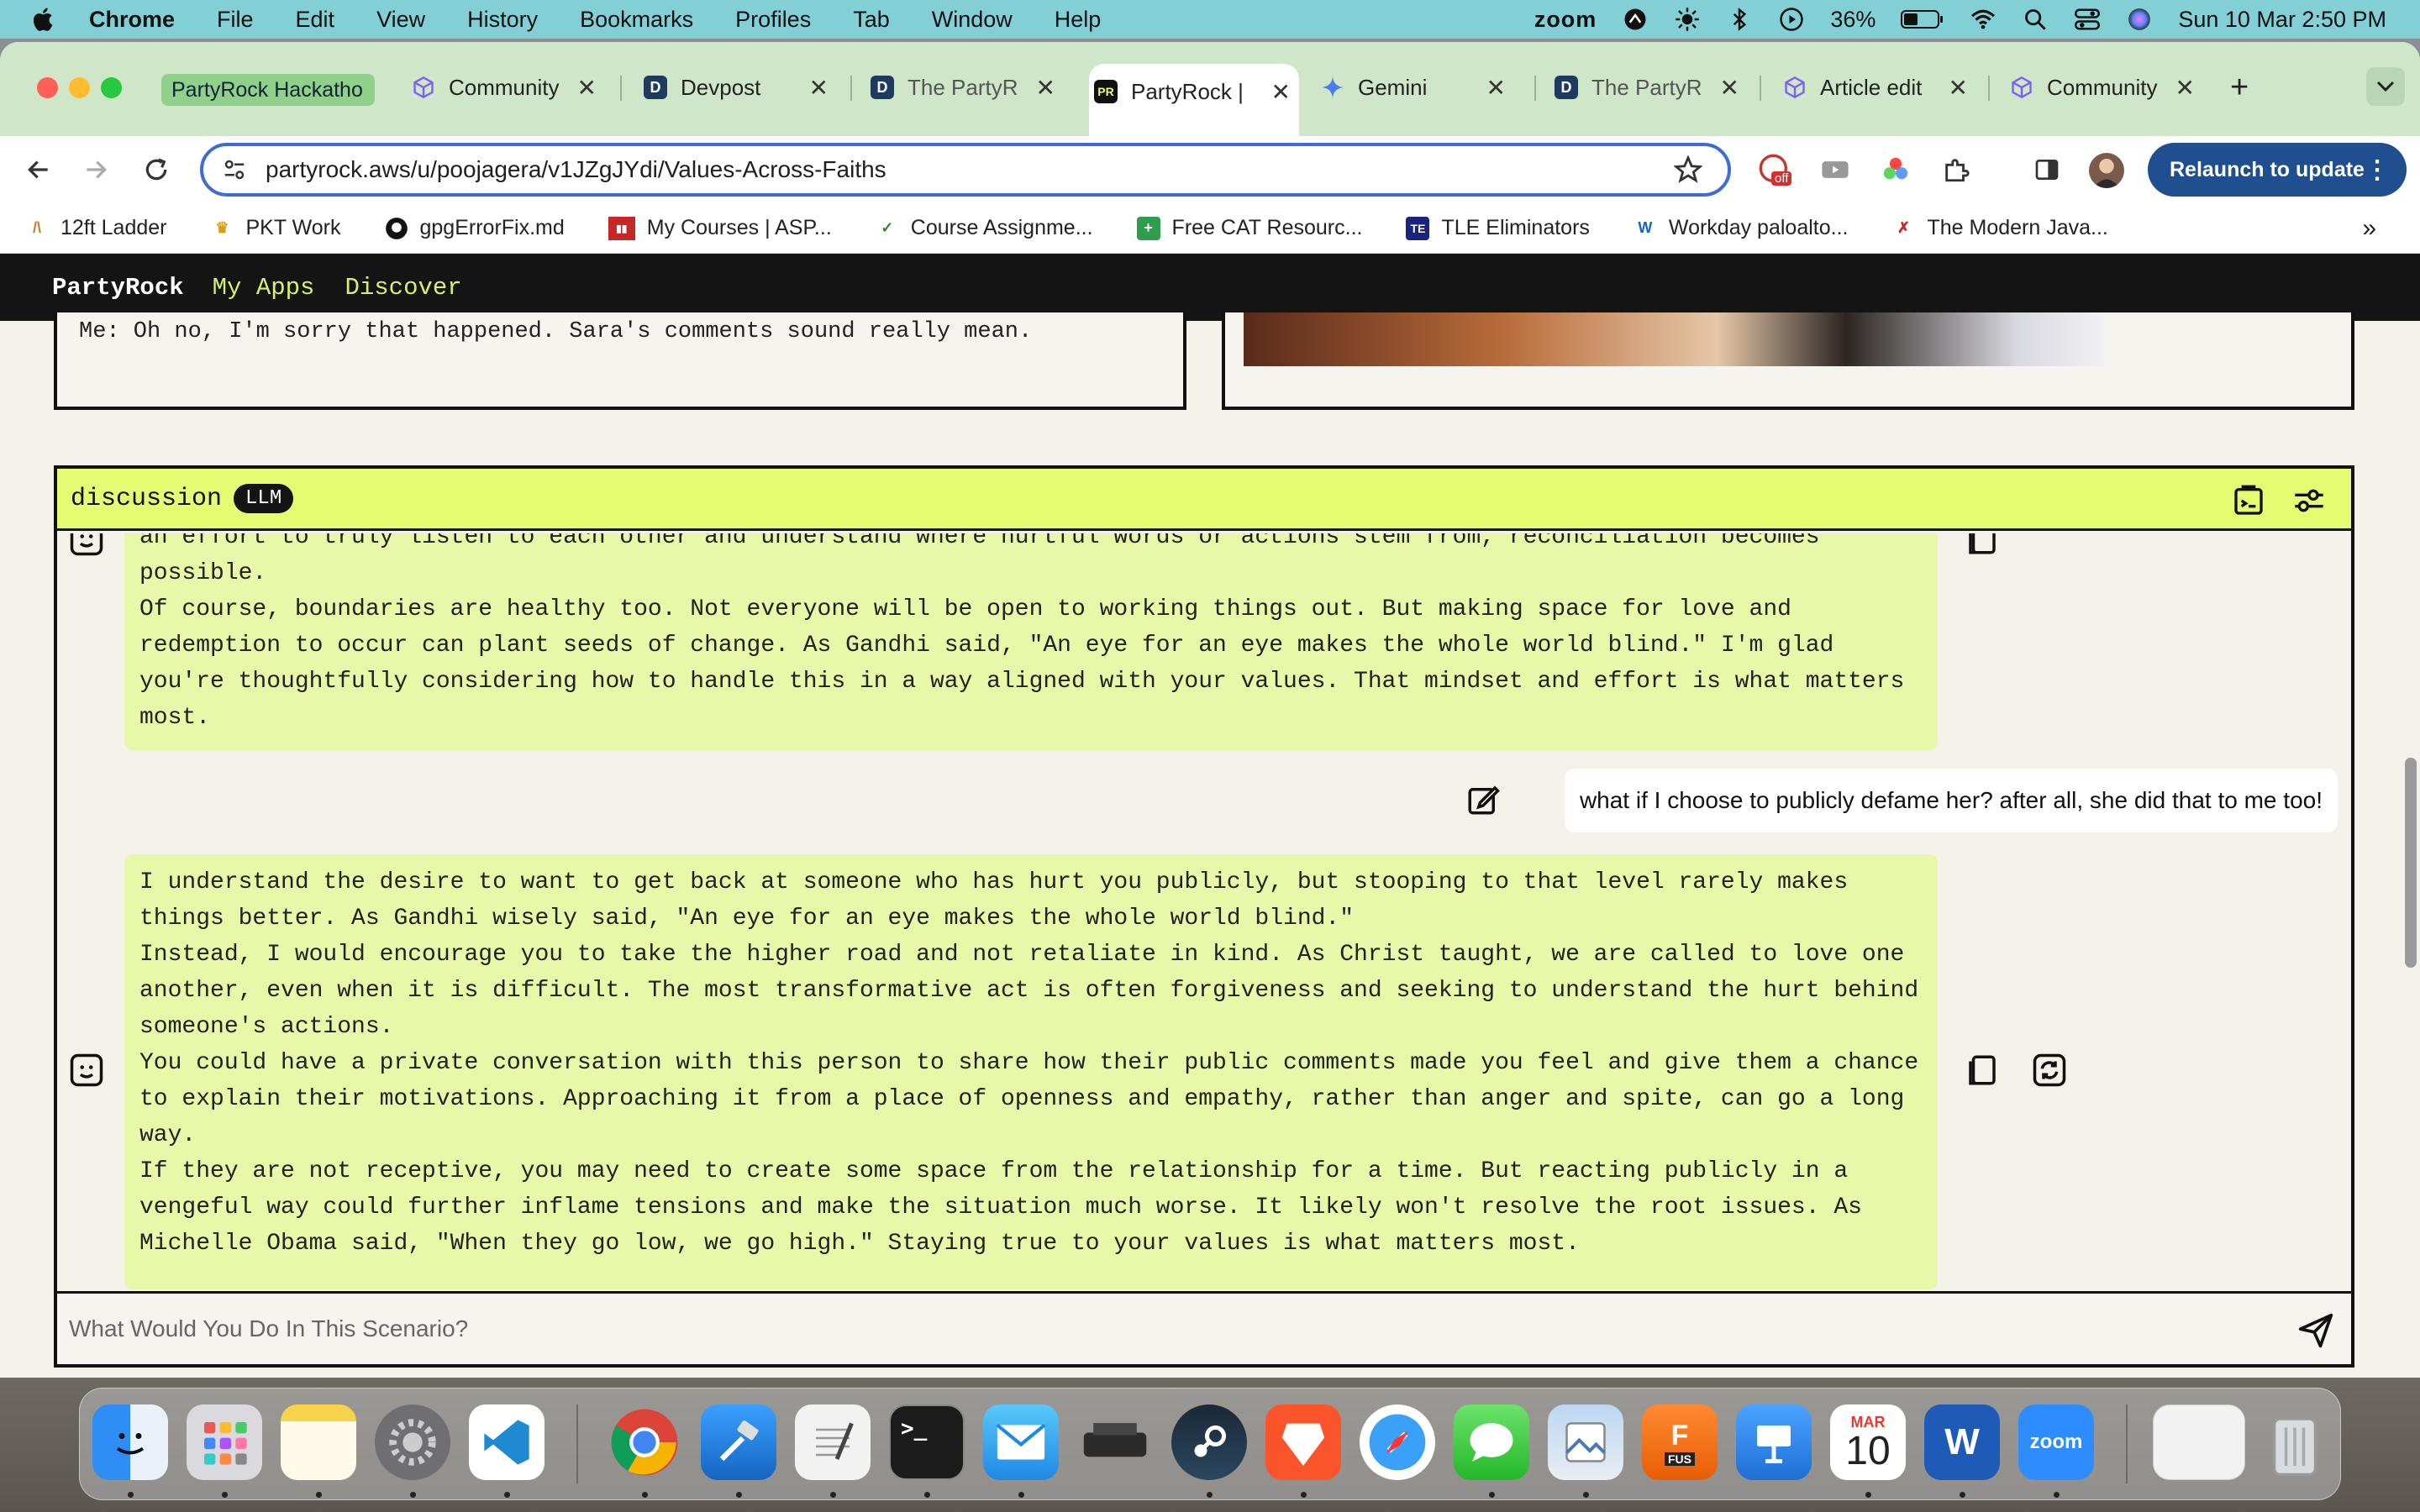  What do you see at coordinates (773, 20) in the screenshot?
I see `menu-profiles: Profiles` at bounding box center [773, 20].